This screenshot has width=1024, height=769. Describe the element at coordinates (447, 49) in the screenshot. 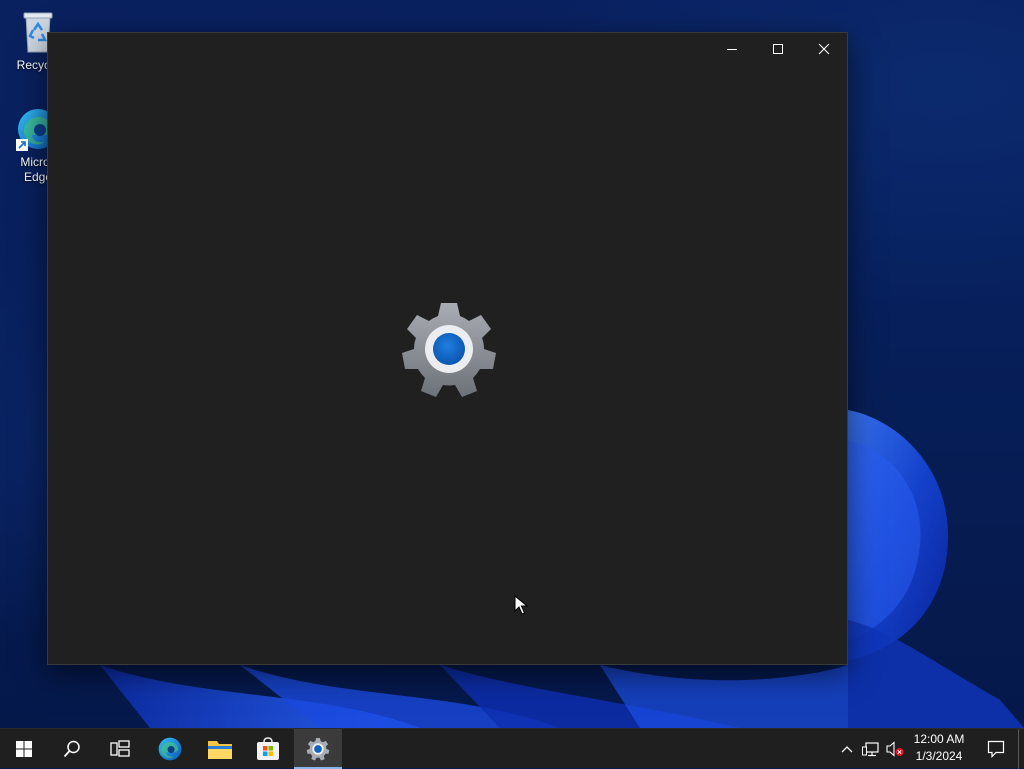

I see `title-bar` at that location.